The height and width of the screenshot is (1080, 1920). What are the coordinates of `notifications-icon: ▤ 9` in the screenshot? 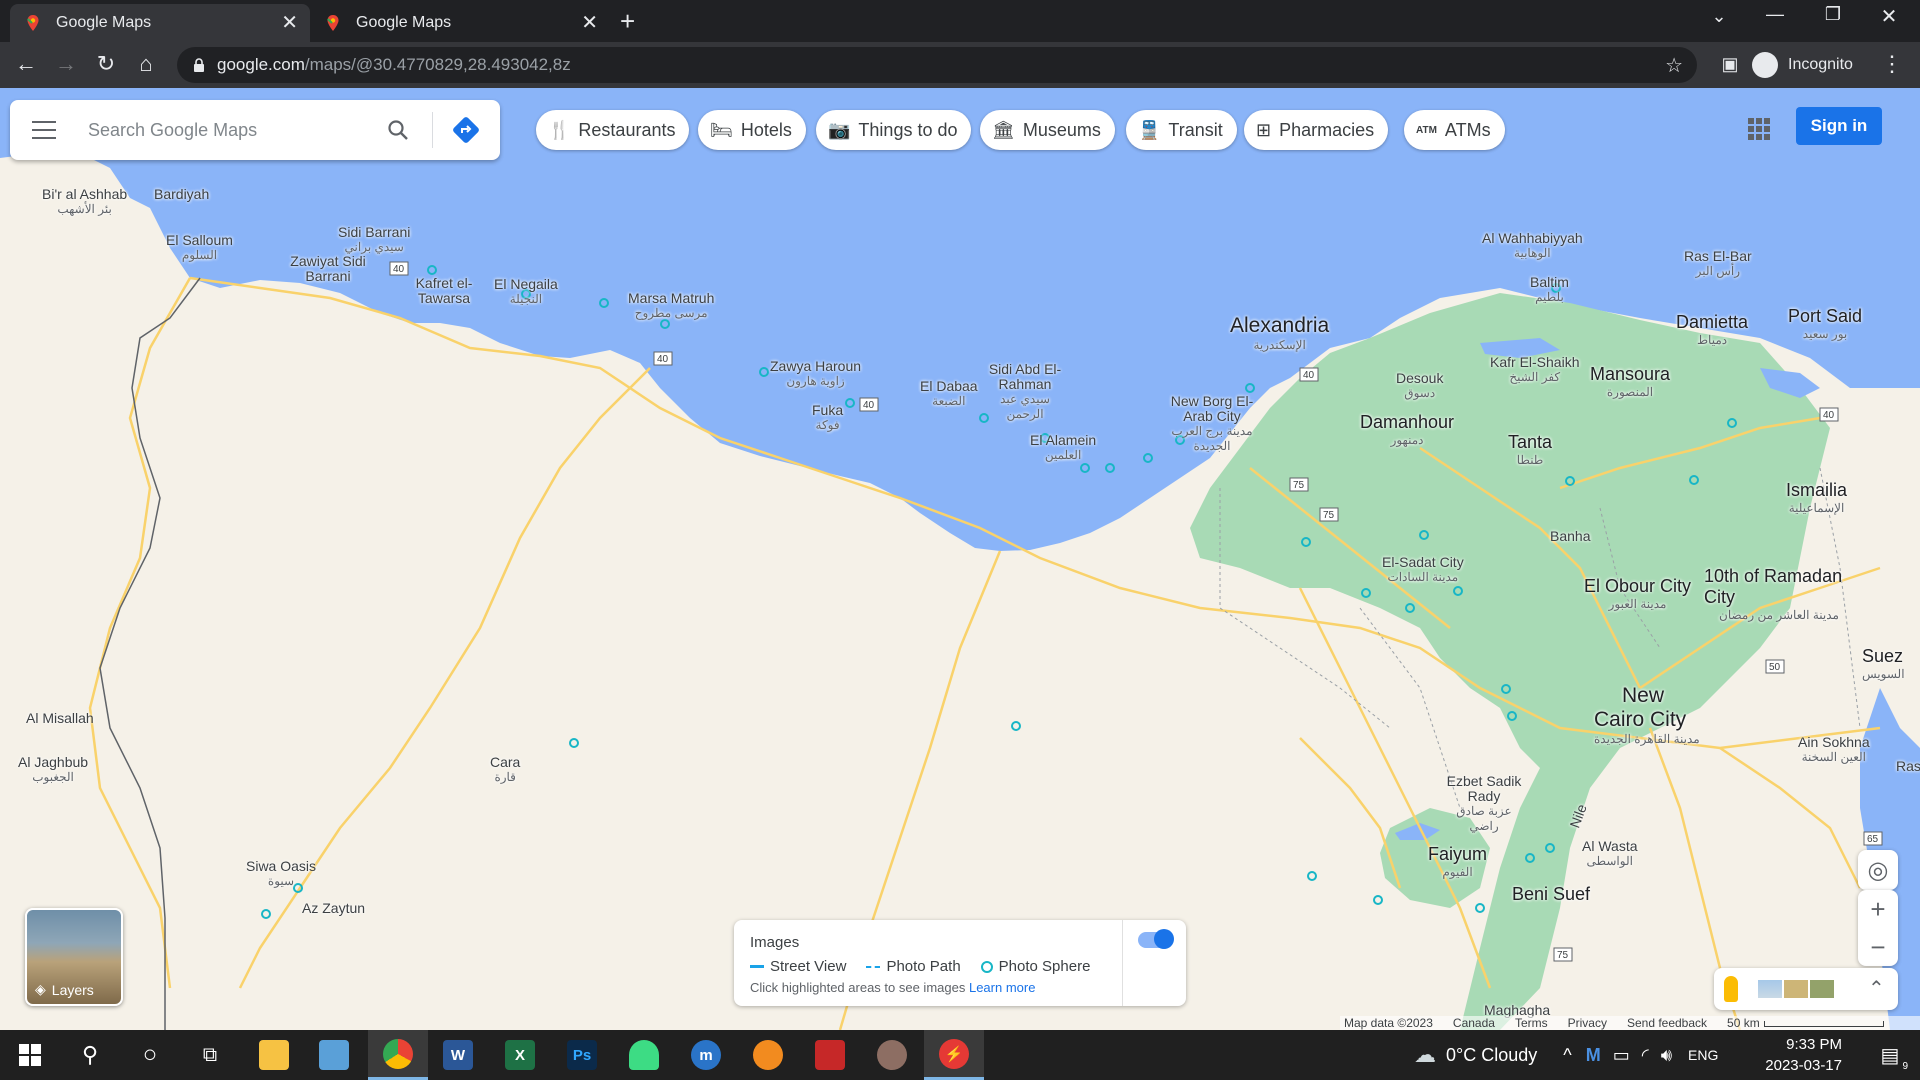 It's located at (1890, 1055).